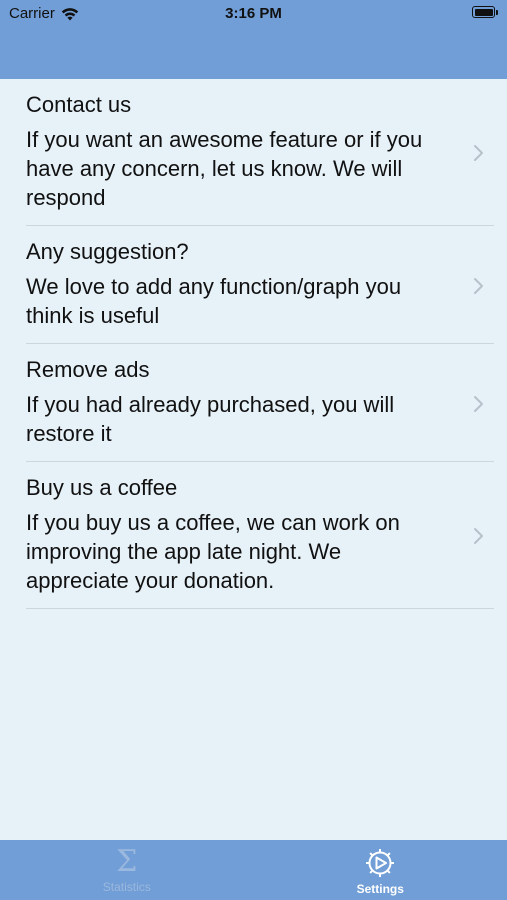 The height and width of the screenshot is (900, 507). What do you see at coordinates (127, 861) in the screenshot?
I see `sigma-icon: Σ` at bounding box center [127, 861].